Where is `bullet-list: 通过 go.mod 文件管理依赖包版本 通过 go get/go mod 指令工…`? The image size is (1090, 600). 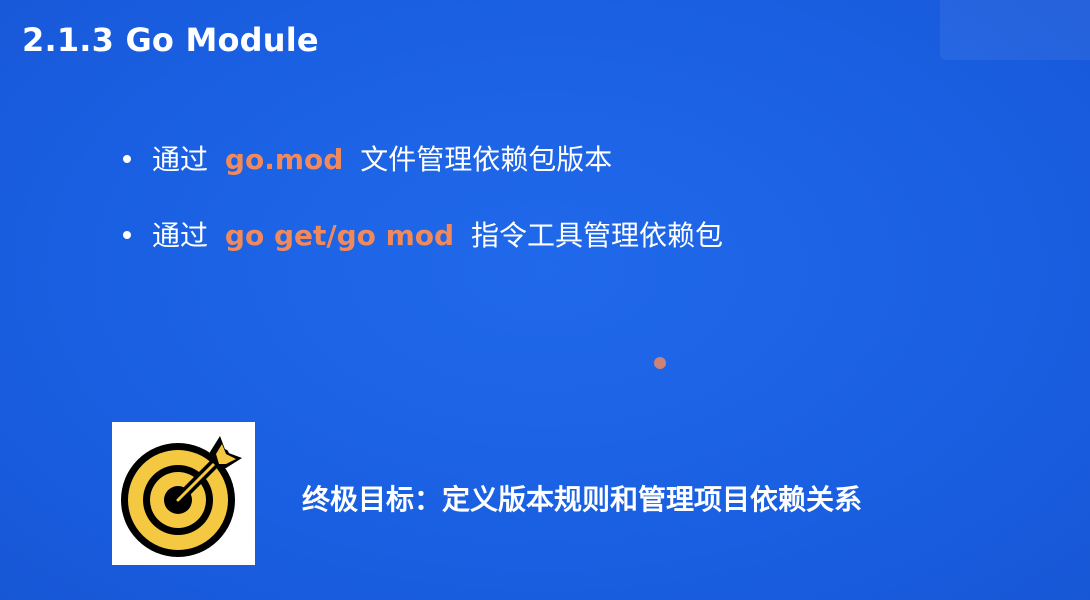
bullet-list: 通过 go.mod 文件管理依赖包版本 通过 go get/go mod 指令工… is located at coordinates (421, 214).